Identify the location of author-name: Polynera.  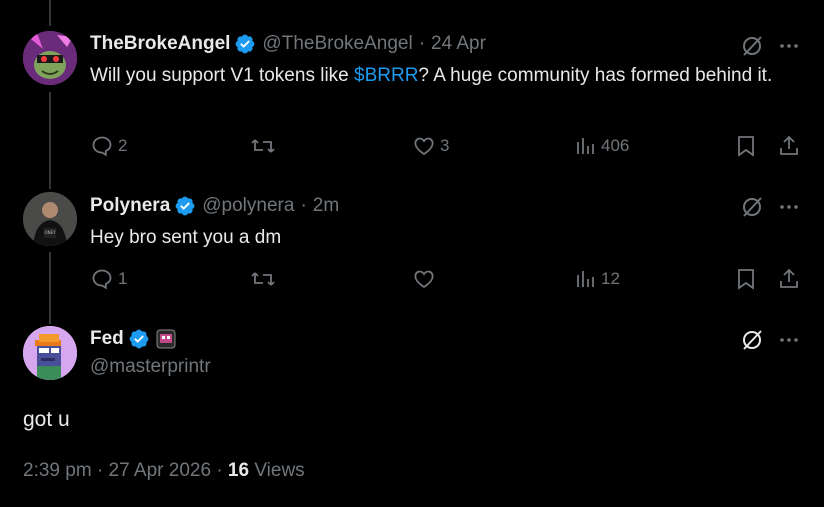
(130, 206).